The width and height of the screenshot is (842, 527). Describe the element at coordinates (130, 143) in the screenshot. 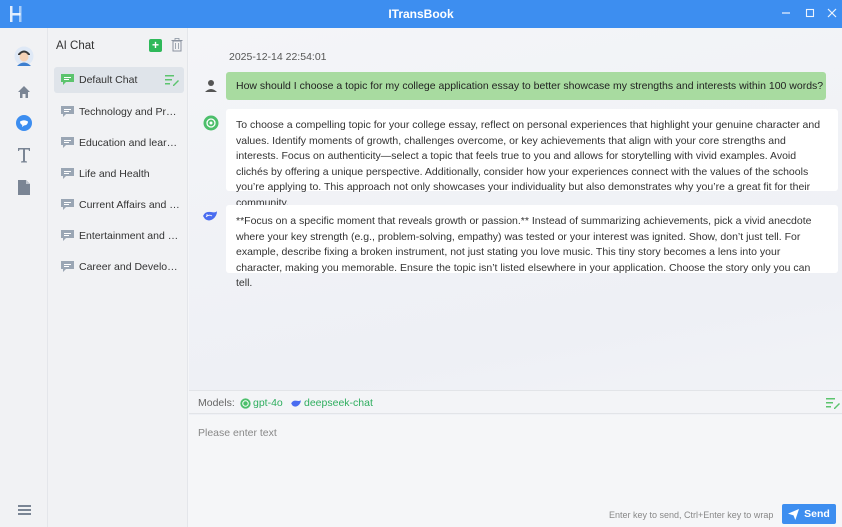

I see `chat-item-label: Education and learning` at that location.